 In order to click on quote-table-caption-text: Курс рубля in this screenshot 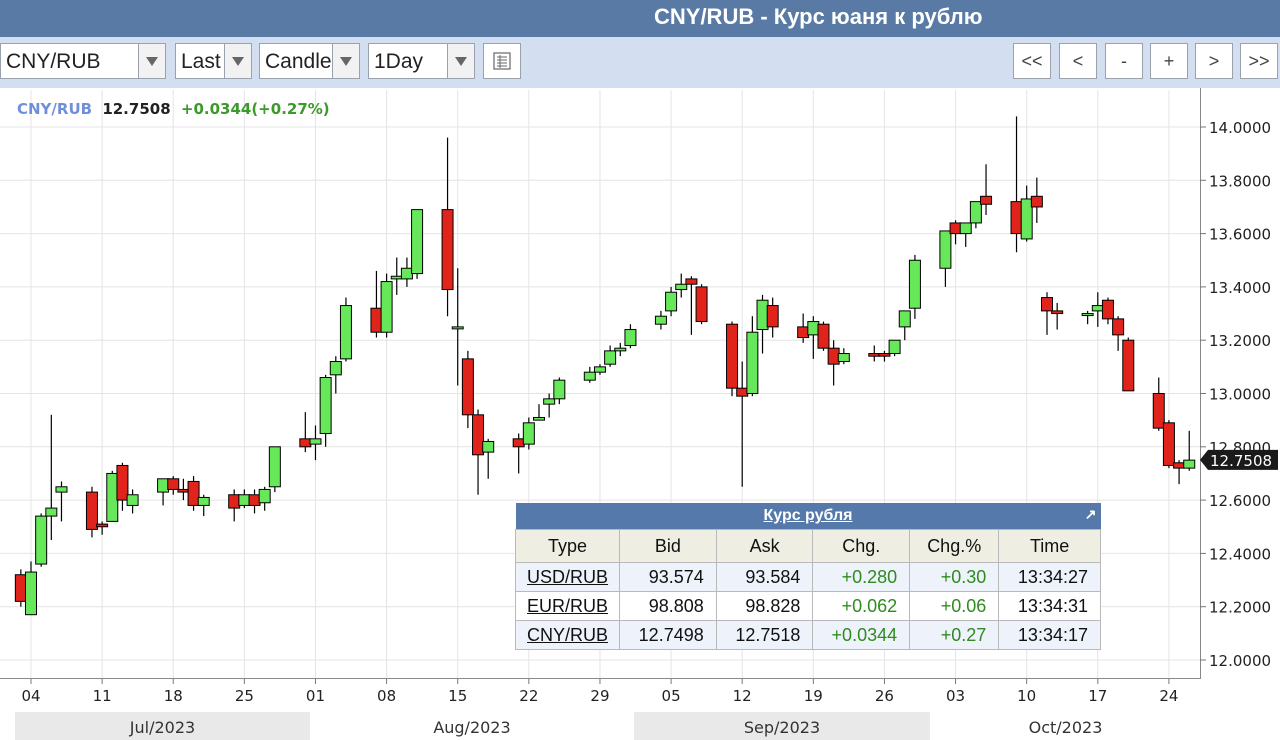, I will do `click(807, 515)`.